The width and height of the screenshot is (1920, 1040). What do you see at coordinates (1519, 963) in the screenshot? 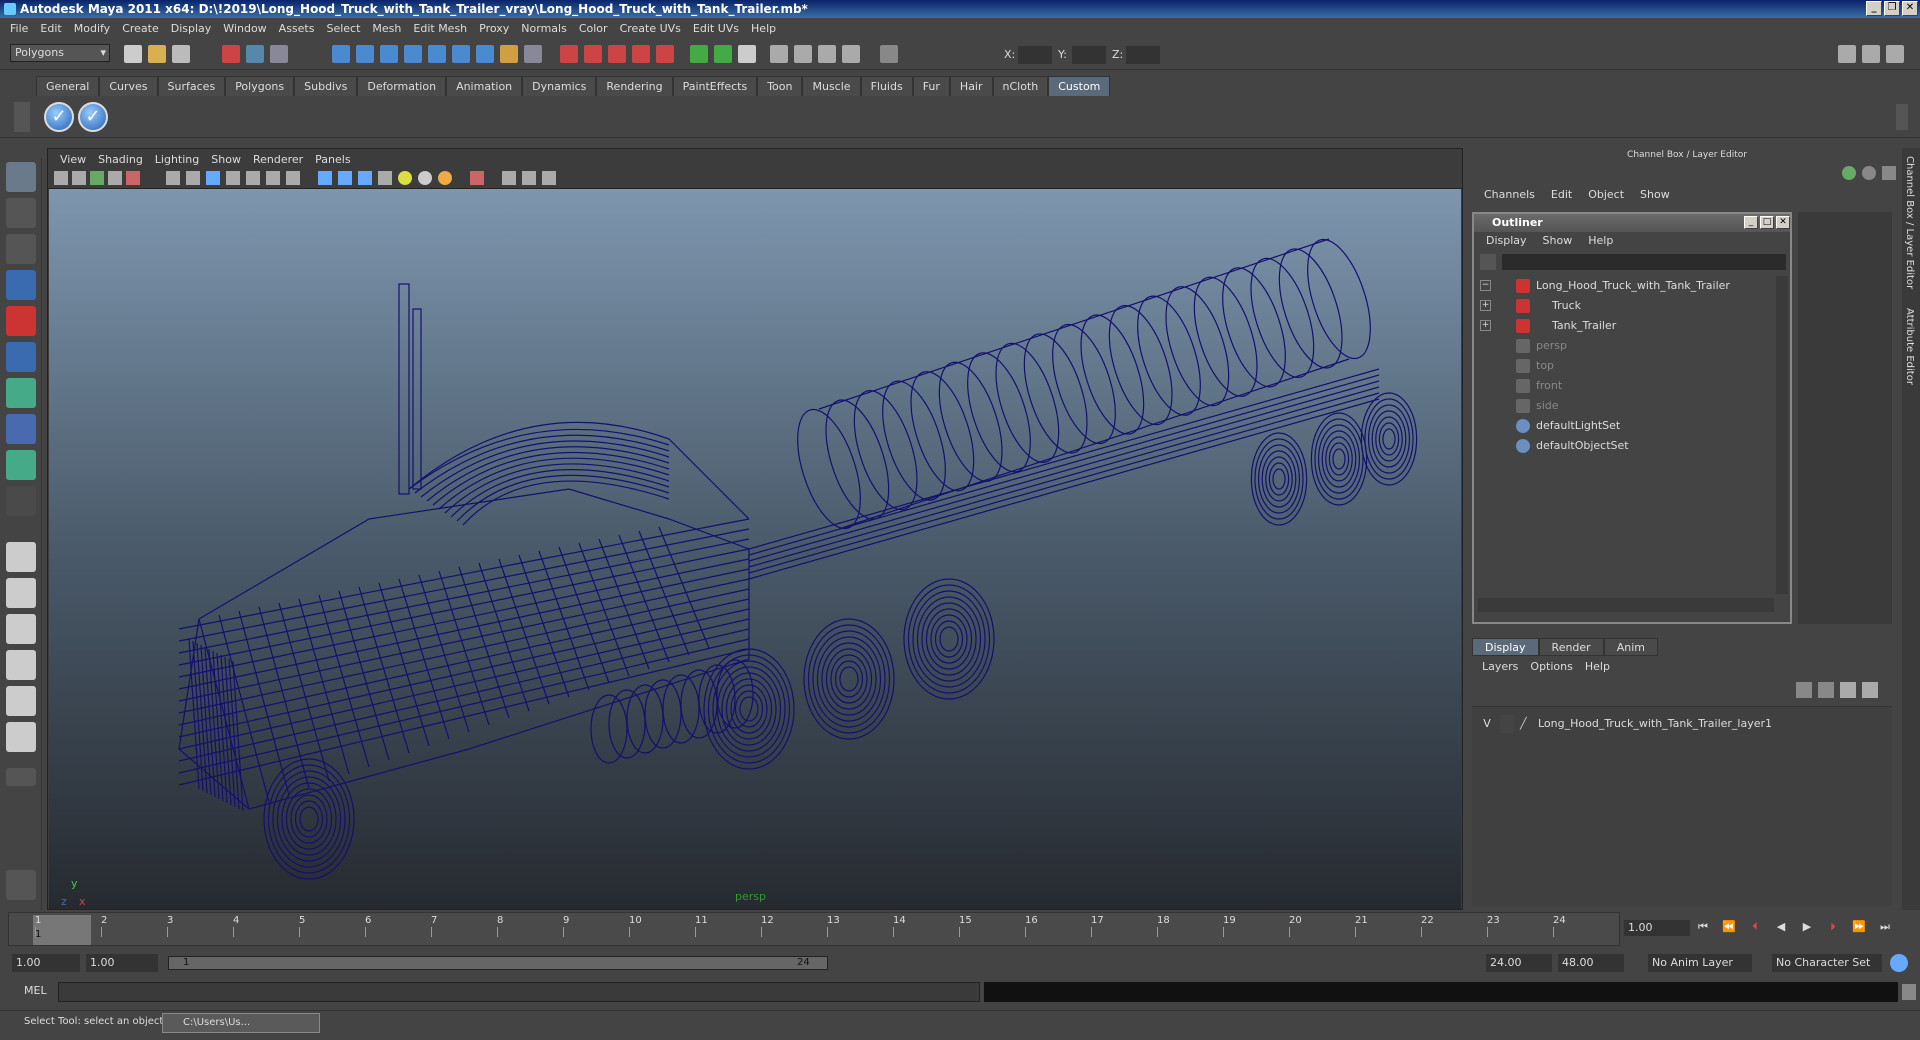
I see `playback-end-field: 24.00` at bounding box center [1519, 963].